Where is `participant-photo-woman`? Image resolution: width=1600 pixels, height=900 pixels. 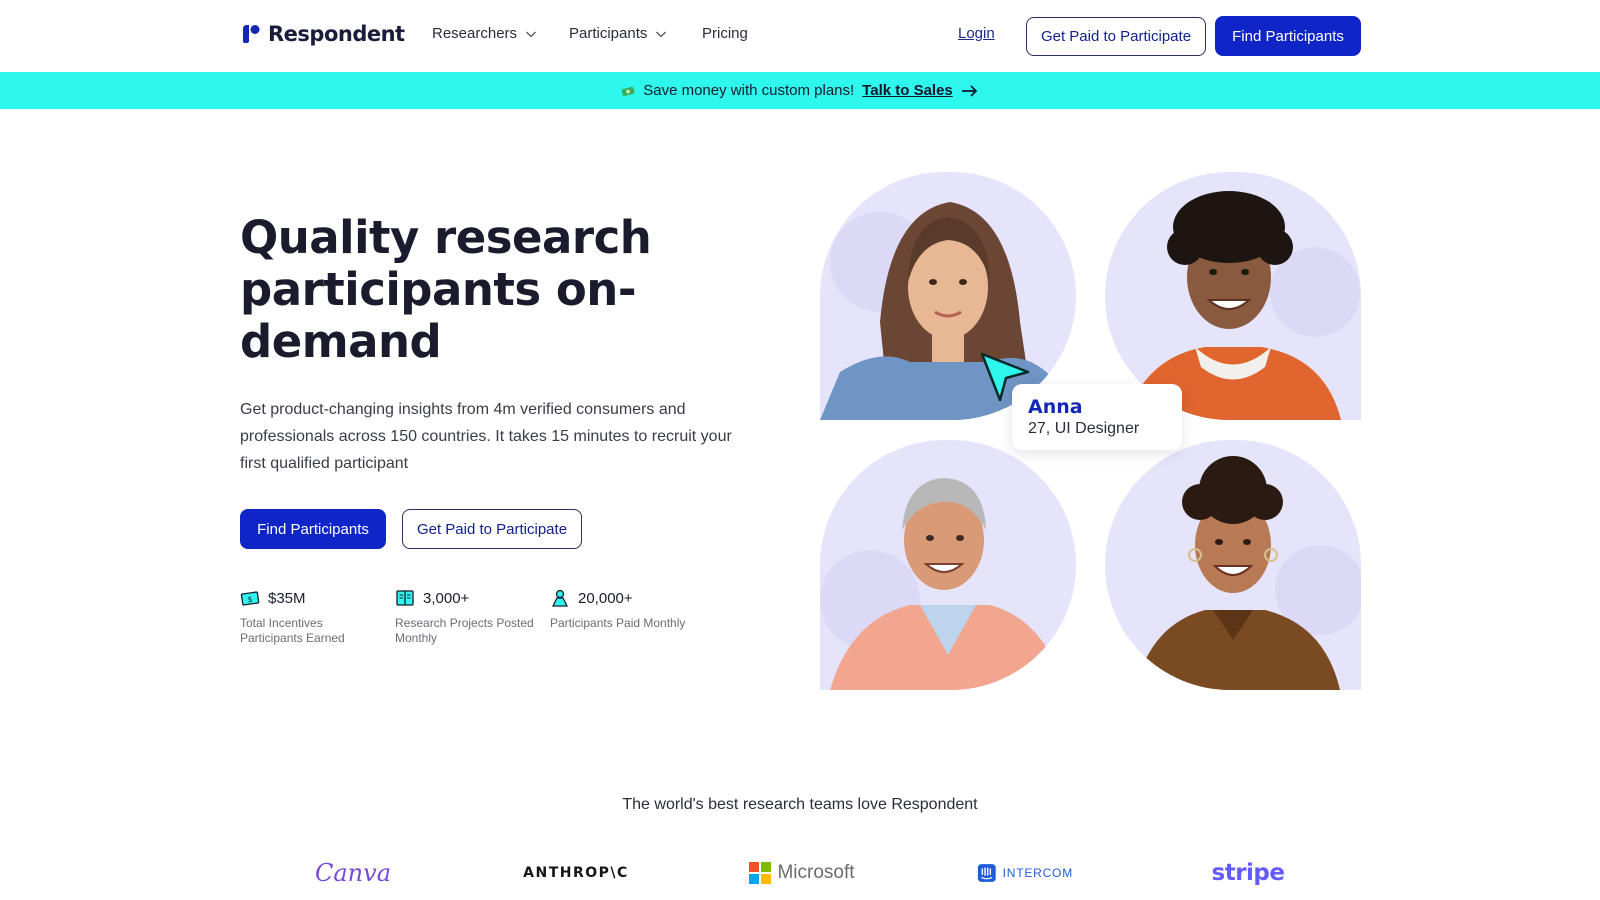 participant-photo-woman is located at coordinates (1233, 565).